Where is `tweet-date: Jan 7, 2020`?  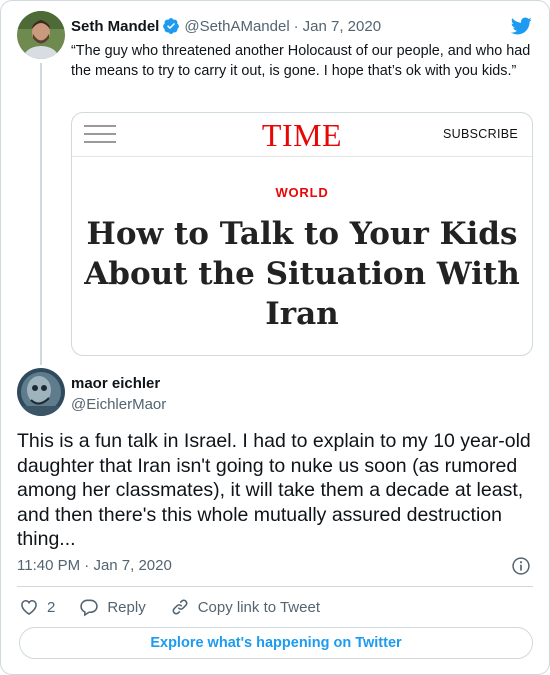 tweet-date: Jan 7, 2020 is located at coordinates (132, 565).